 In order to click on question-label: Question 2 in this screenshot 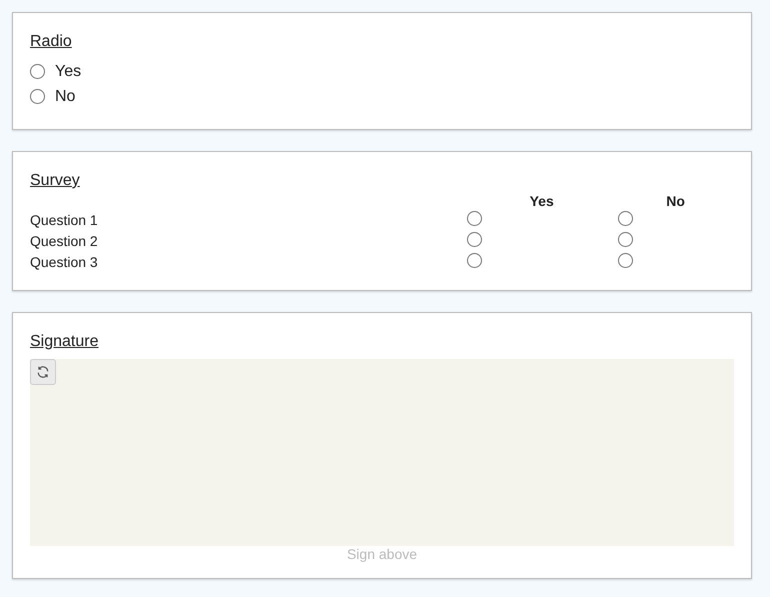, I will do `click(64, 241)`.